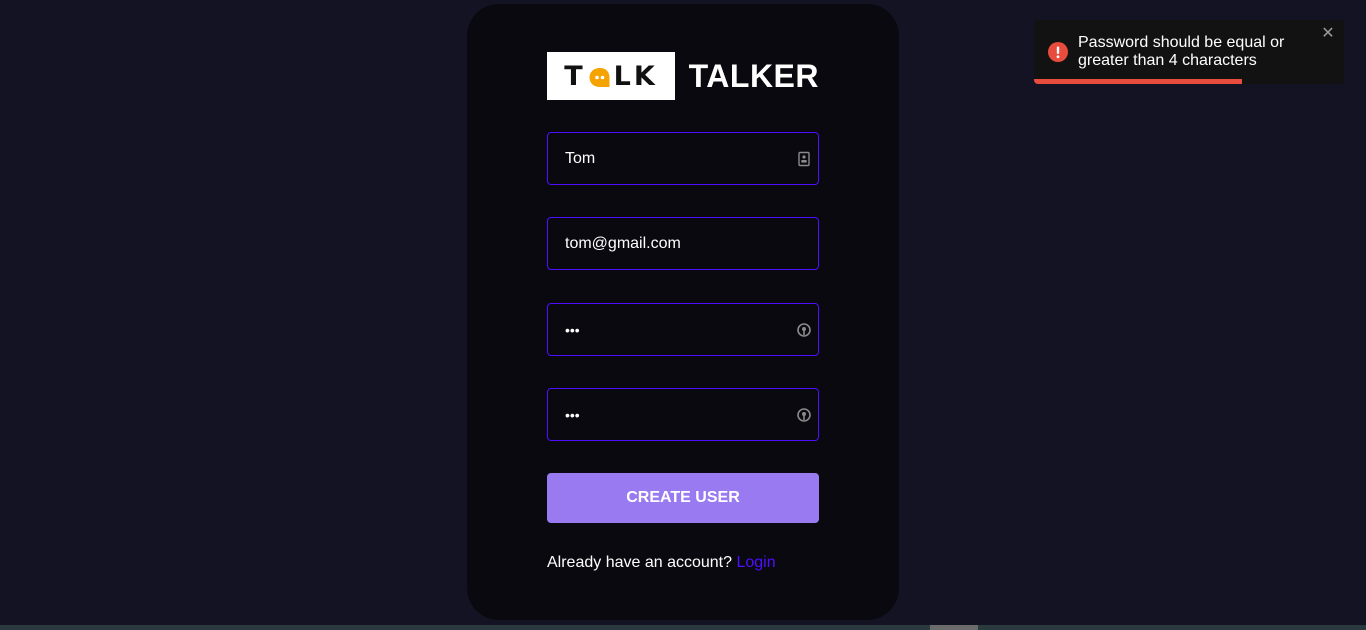 Image resolution: width=1366 pixels, height=630 pixels. Describe the element at coordinates (1138, 81) in the screenshot. I see `toast-progress-bar` at that location.